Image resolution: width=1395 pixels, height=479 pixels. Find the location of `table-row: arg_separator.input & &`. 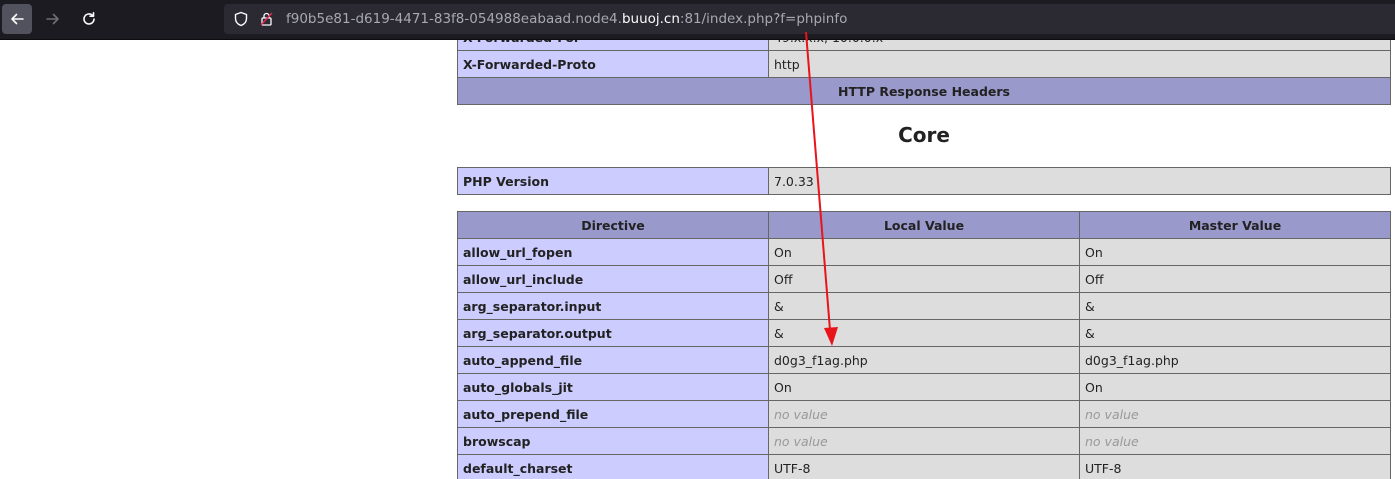

table-row: arg_separator.input & & is located at coordinates (924, 306).